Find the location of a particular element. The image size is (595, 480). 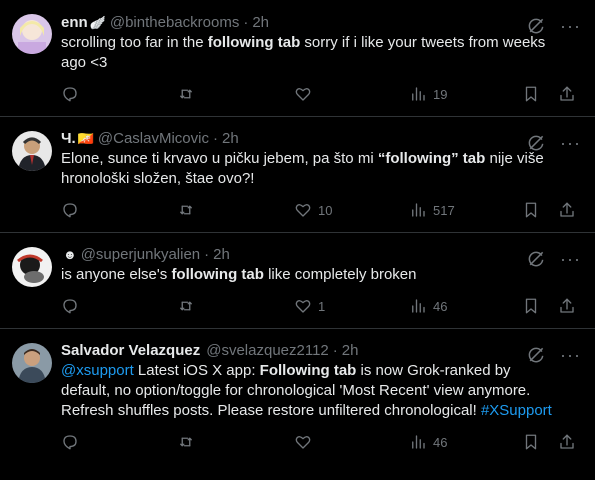

like-count: 1 is located at coordinates (322, 306).